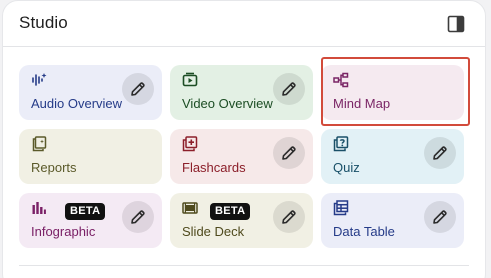 The image size is (491, 278). I want to click on tool-card-flashcards: Flashcards, so click(241, 156).